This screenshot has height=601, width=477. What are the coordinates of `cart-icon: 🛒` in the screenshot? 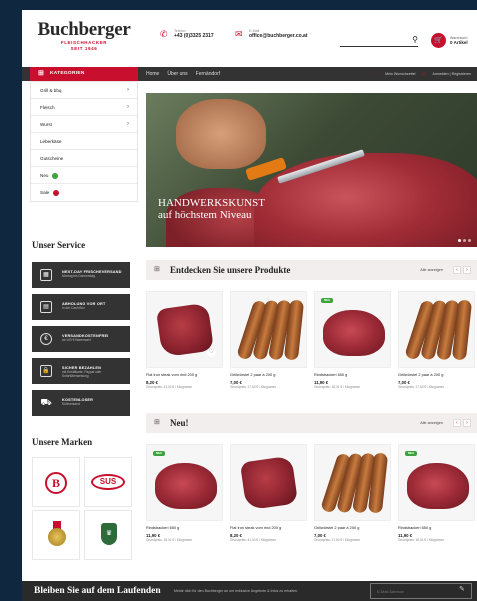 It's located at (438, 40).